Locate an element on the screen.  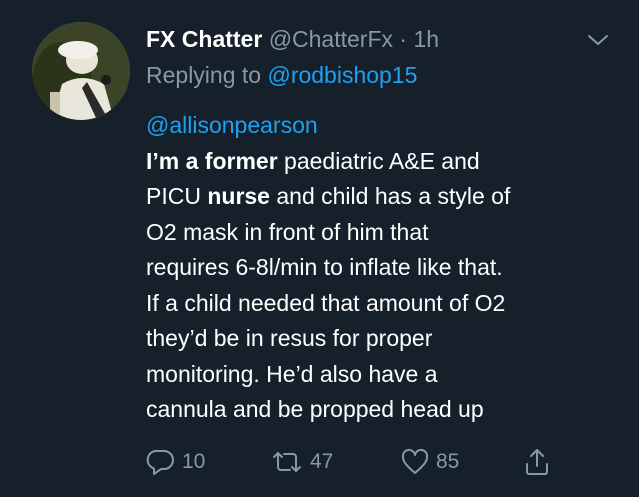
tweet-text-line: I’m a former paediatric A&E and is located at coordinates (386, 162).